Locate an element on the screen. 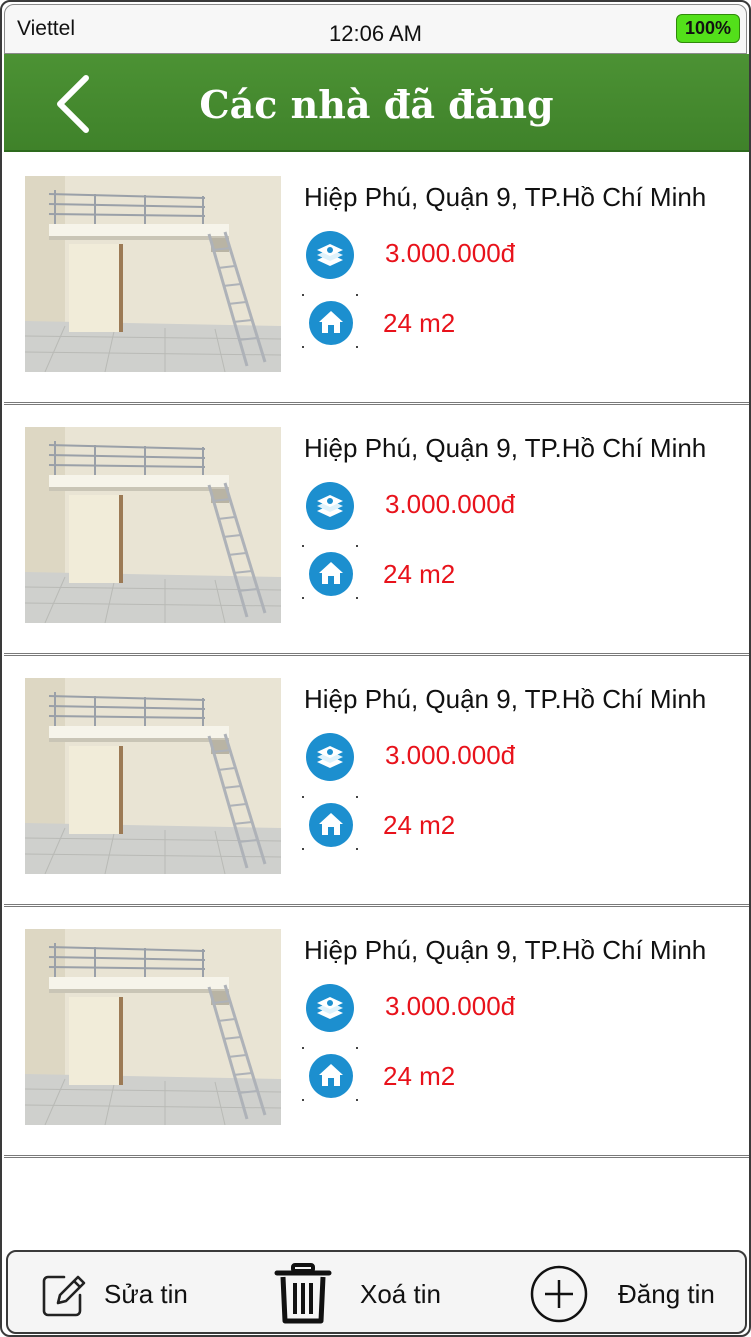 The width and height of the screenshot is (751, 1337). edit-listing-button: Sửa tin is located at coordinates (113, 1293).